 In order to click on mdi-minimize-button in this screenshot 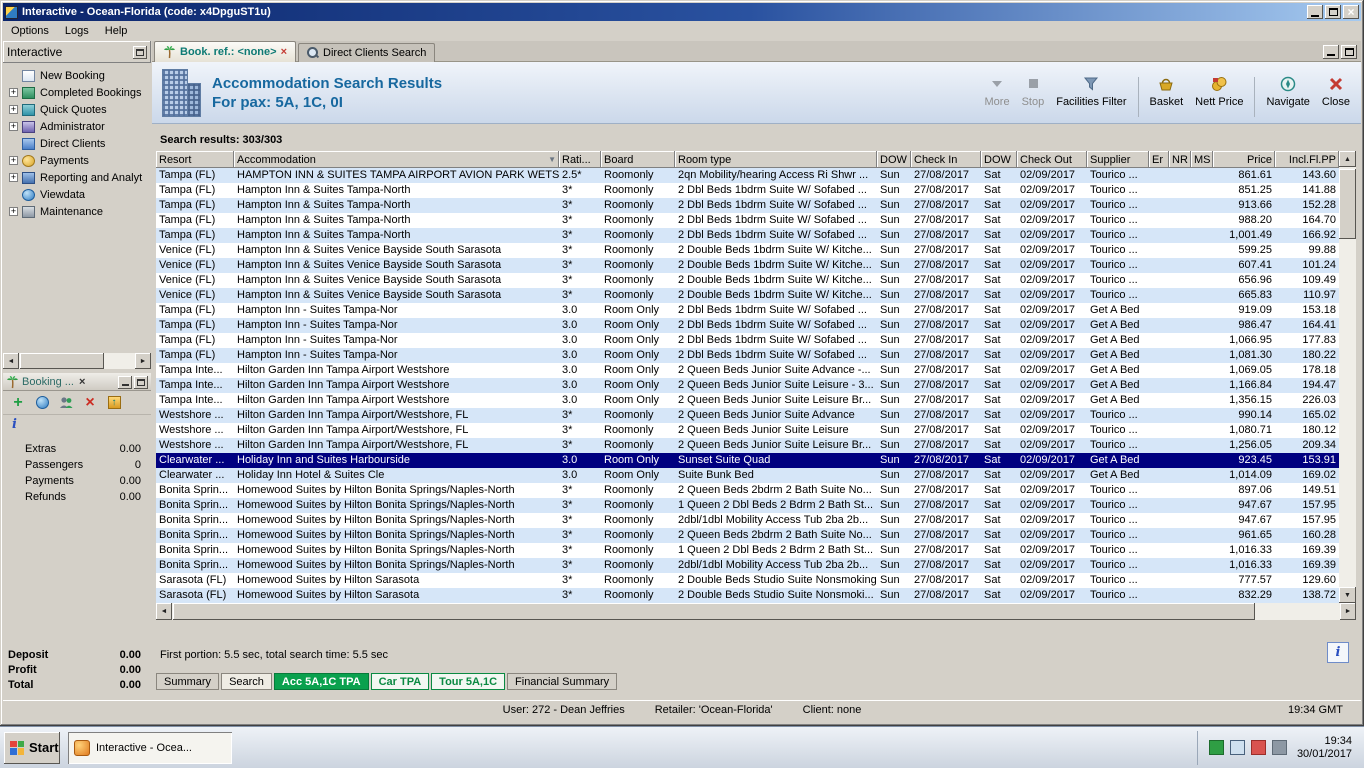, I will do `click(1331, 51)`.